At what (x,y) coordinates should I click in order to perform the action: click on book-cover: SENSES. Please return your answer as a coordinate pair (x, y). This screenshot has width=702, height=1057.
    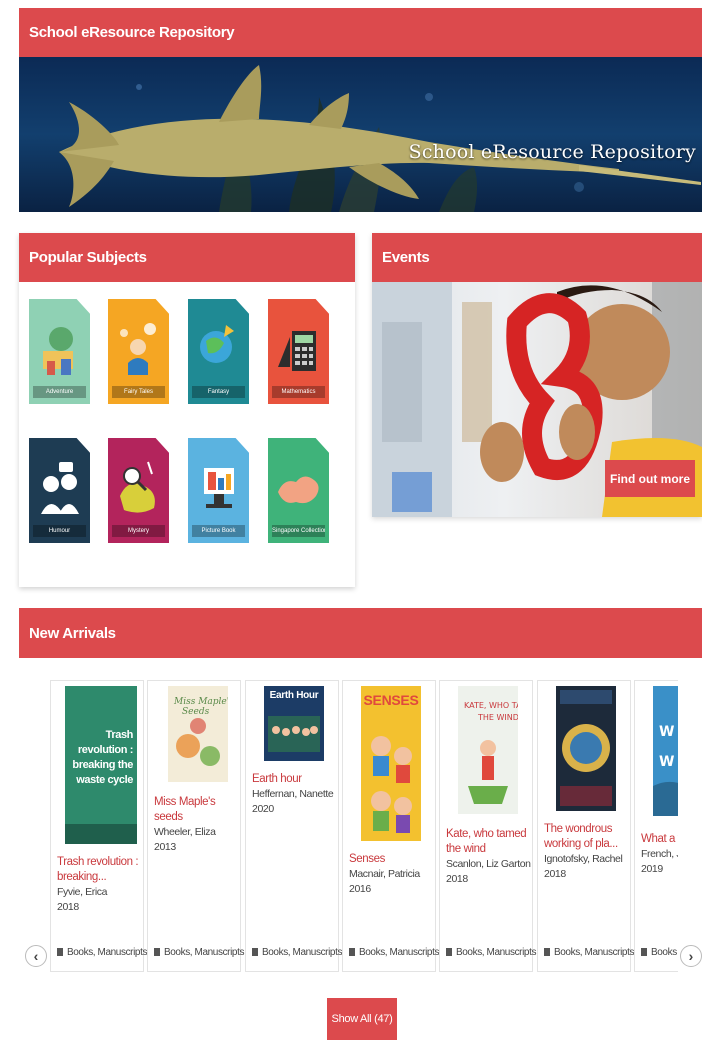
    Looking at the image, I should click on (391, 763).